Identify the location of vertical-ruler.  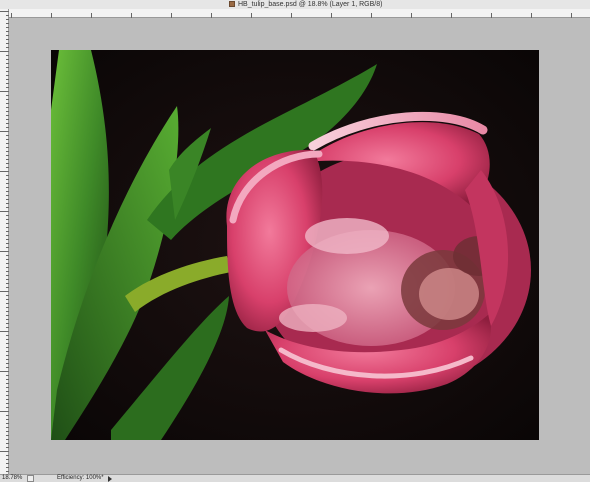
(4, 241).